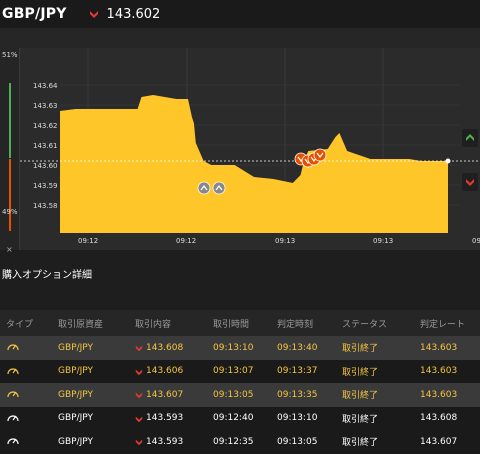 Image resolution: width=480 pixels, height=454 pixels. What do you see at coordinates (297, 418) in the screenshot?
I see `judge-time-cell: 09:13:10` at bounding box center [297, 418].